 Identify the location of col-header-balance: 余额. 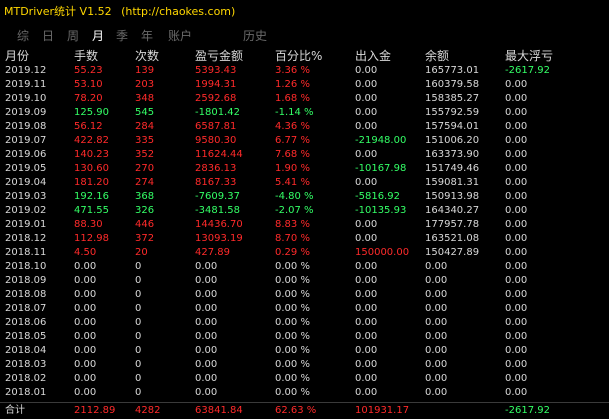
(437, 56).